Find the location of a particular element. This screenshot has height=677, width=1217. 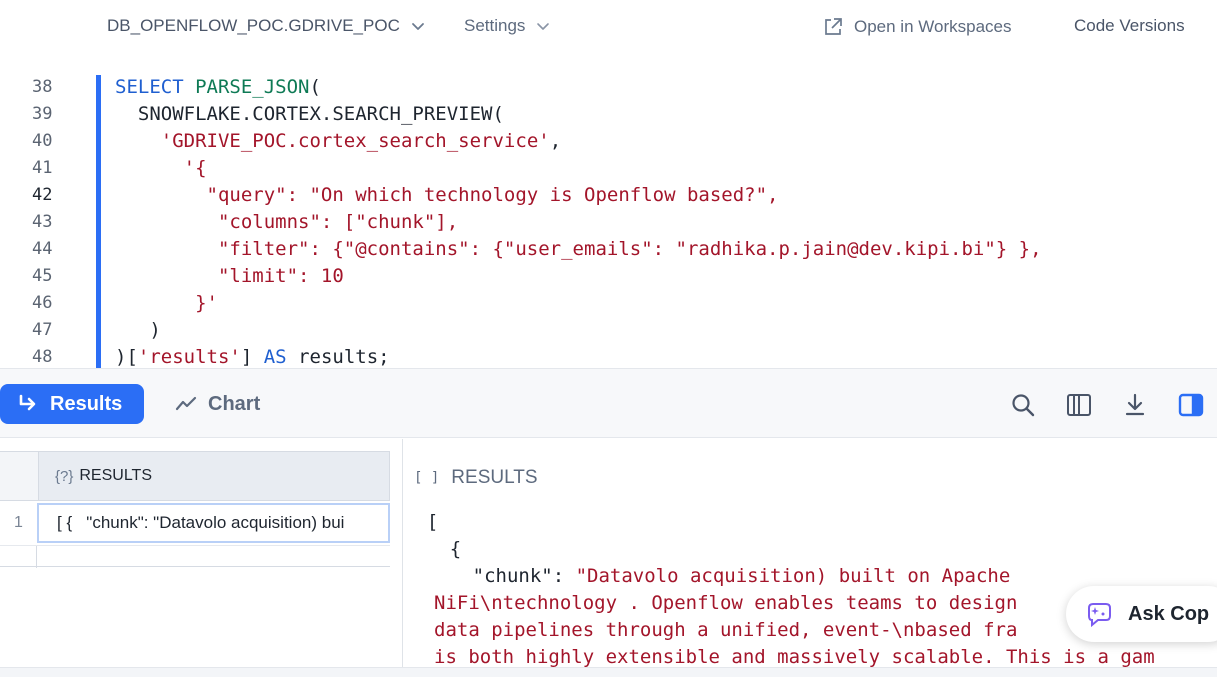

line-number: 41 is located at coordinates (42, 168).